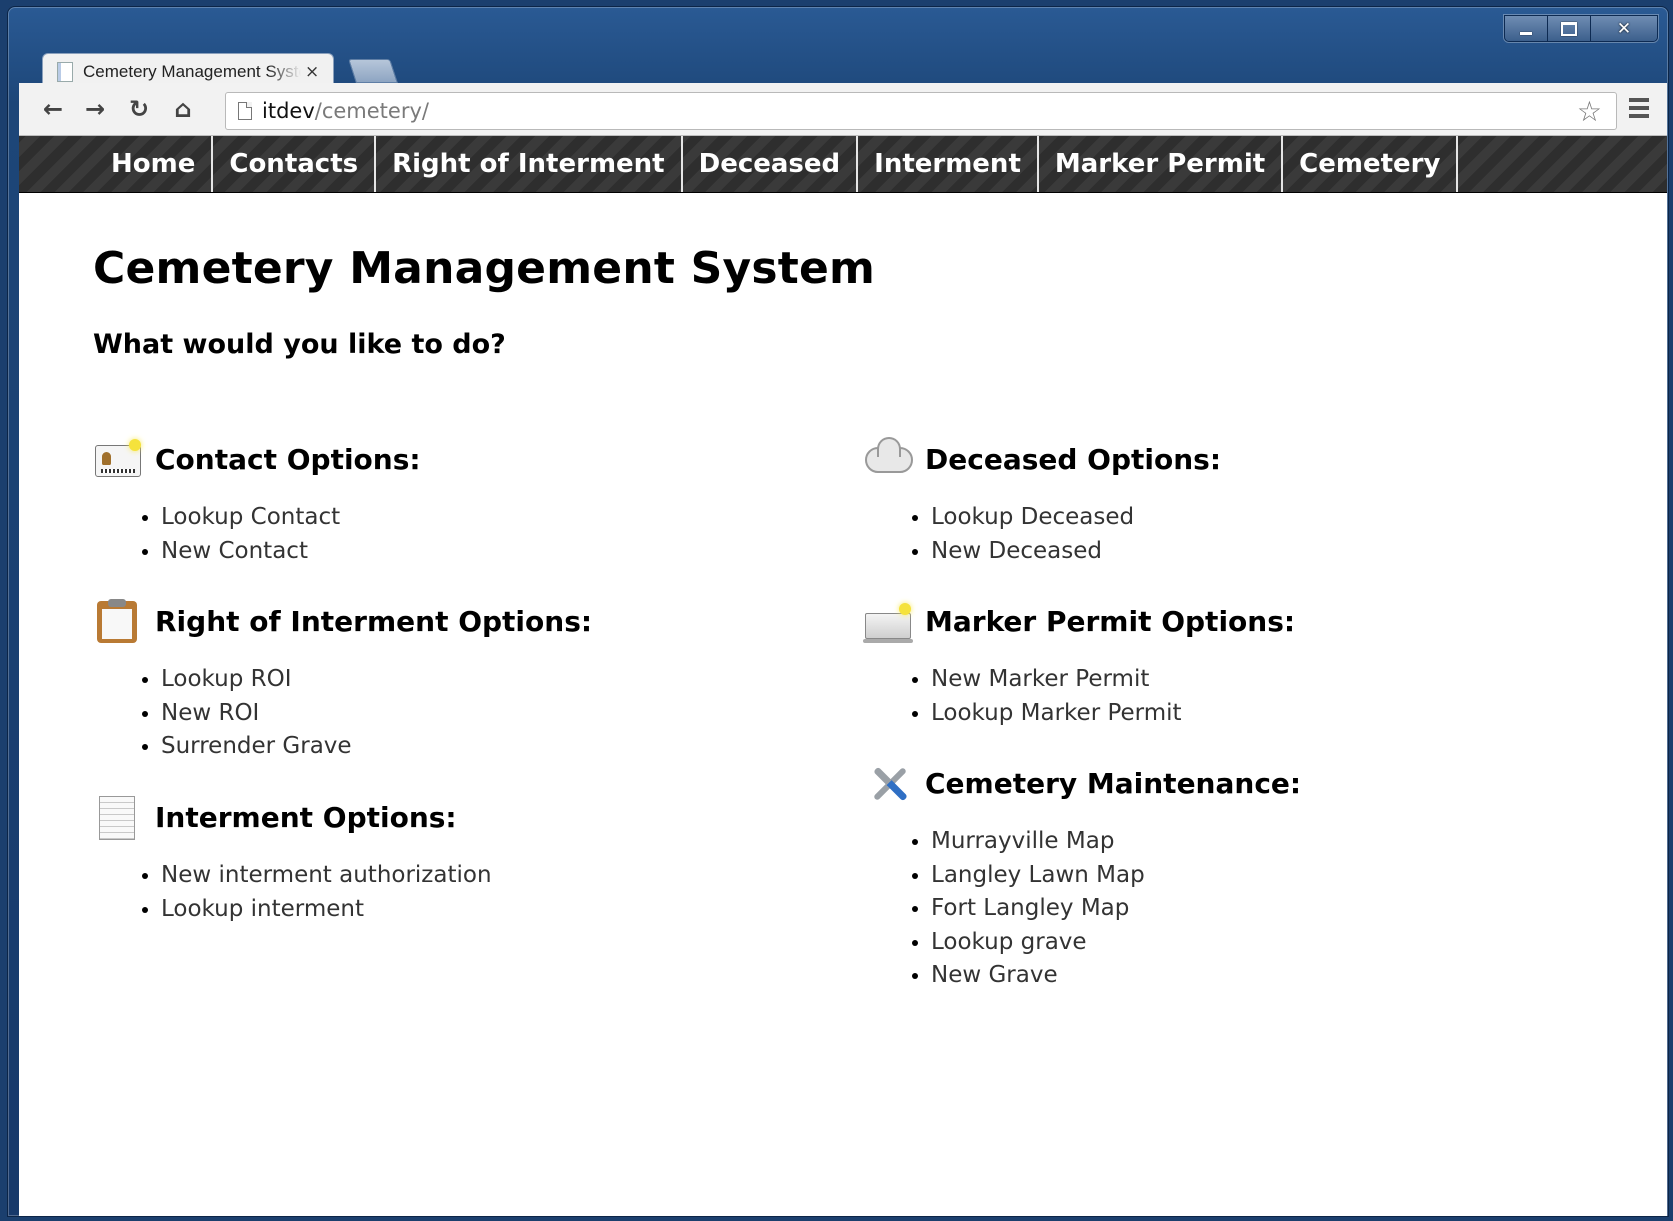  I want to click on home-icon: ⌂, so click(183, 109).